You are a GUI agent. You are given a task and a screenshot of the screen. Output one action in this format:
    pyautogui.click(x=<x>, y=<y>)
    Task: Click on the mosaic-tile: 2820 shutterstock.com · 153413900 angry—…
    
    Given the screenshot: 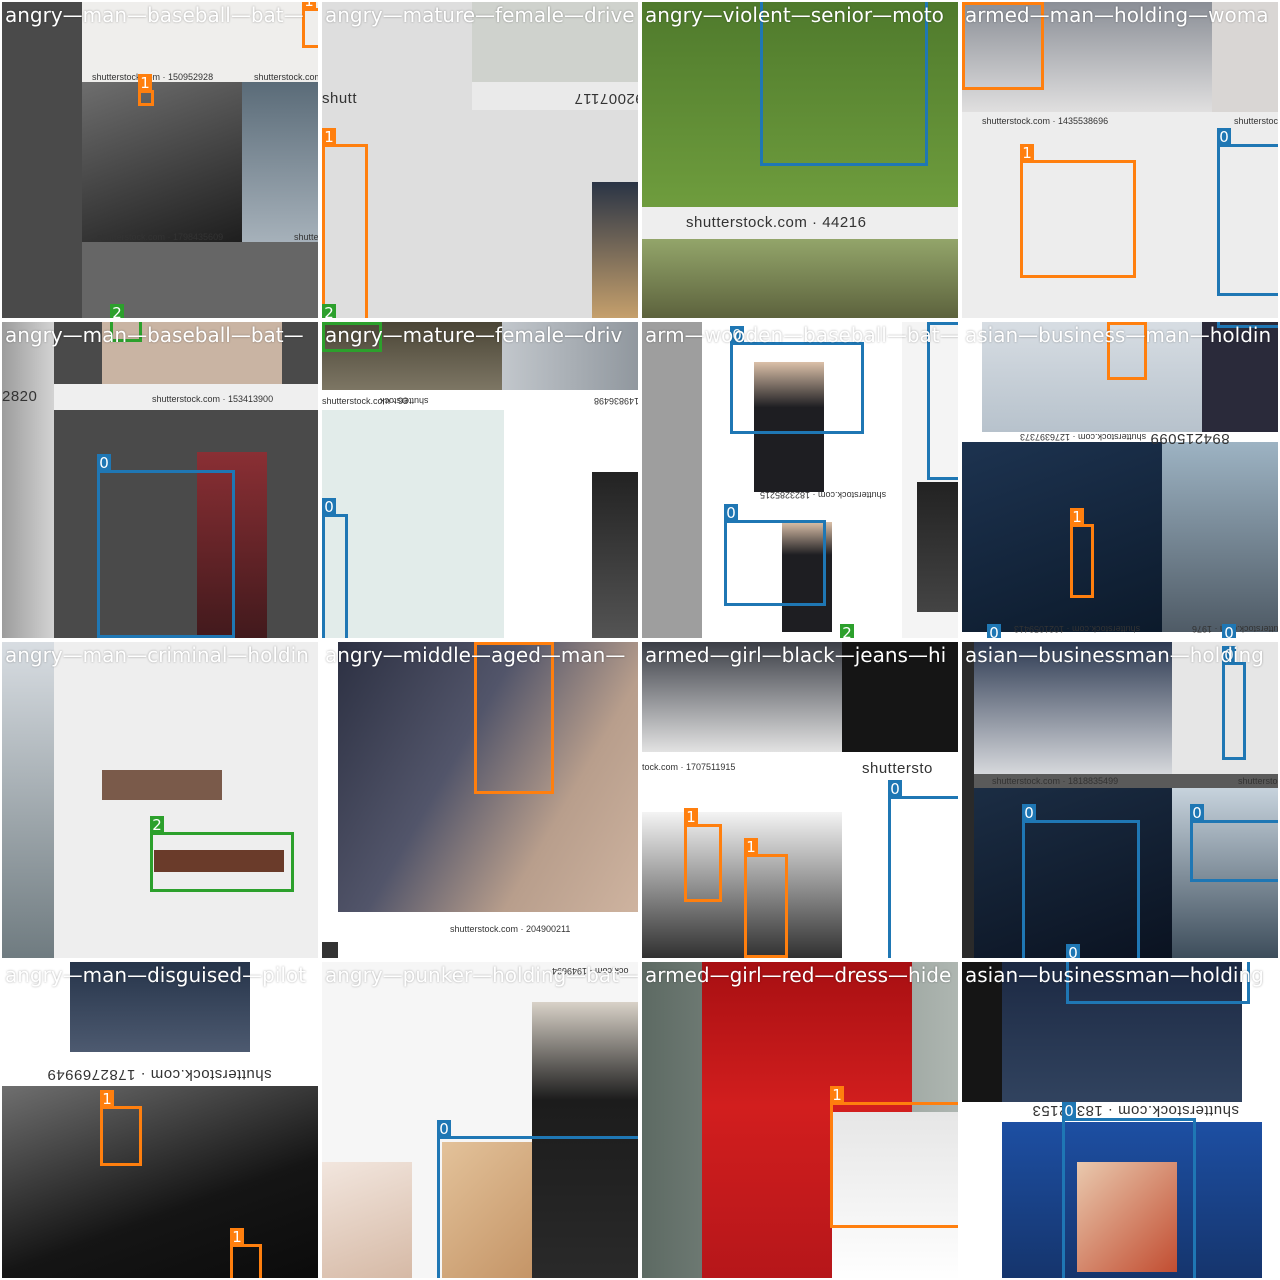 What is the action you would take?
    pyautogui.click(x=160, y=480)
    